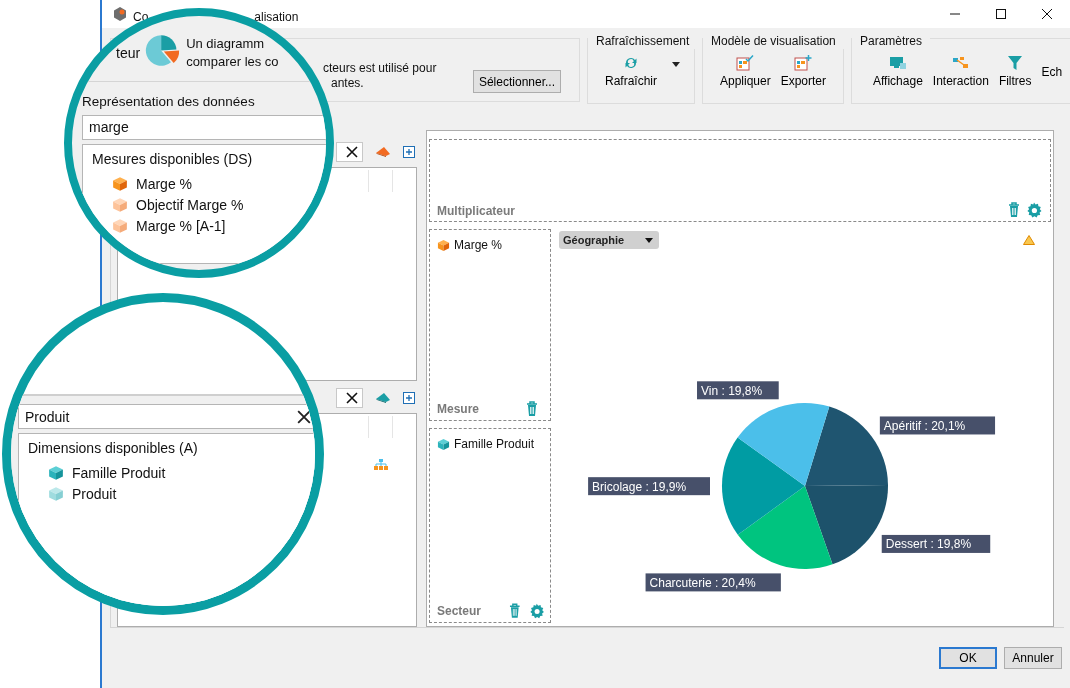  I want to click on dimension-dropdown: Géographie, so click(609, 240).